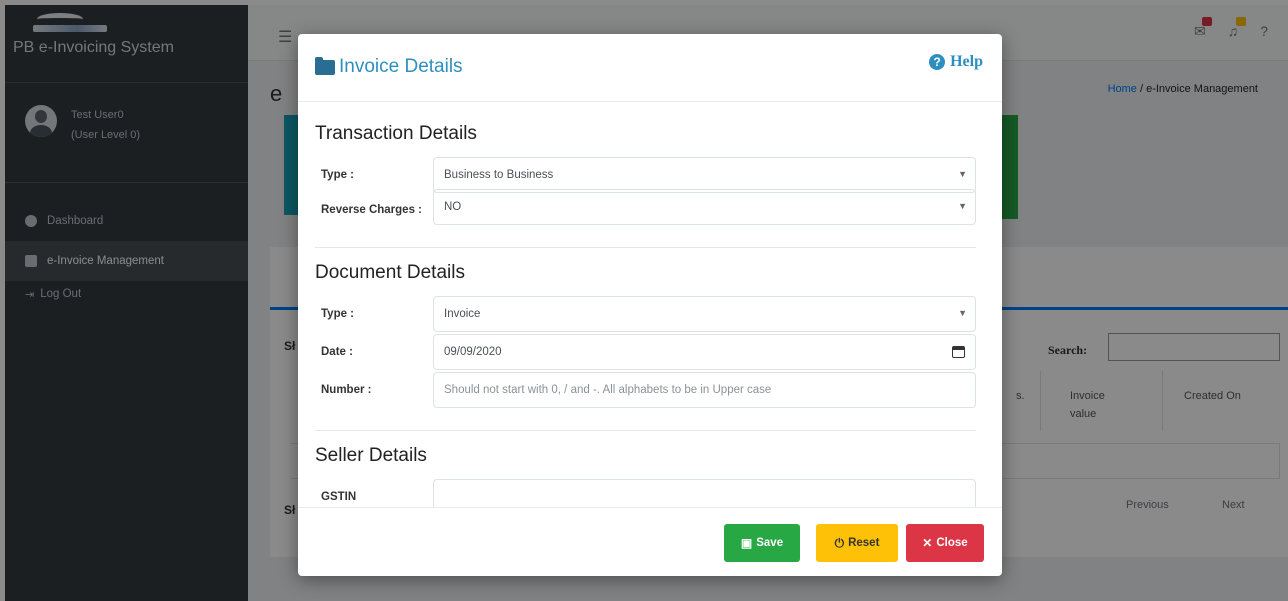 The width and height of the screenshot is (1288, 601). What do you see at coordinates (473, 352) in the screenshot?
I see `document-date-value: 09/09/2020` at bounding box center [473, 352].